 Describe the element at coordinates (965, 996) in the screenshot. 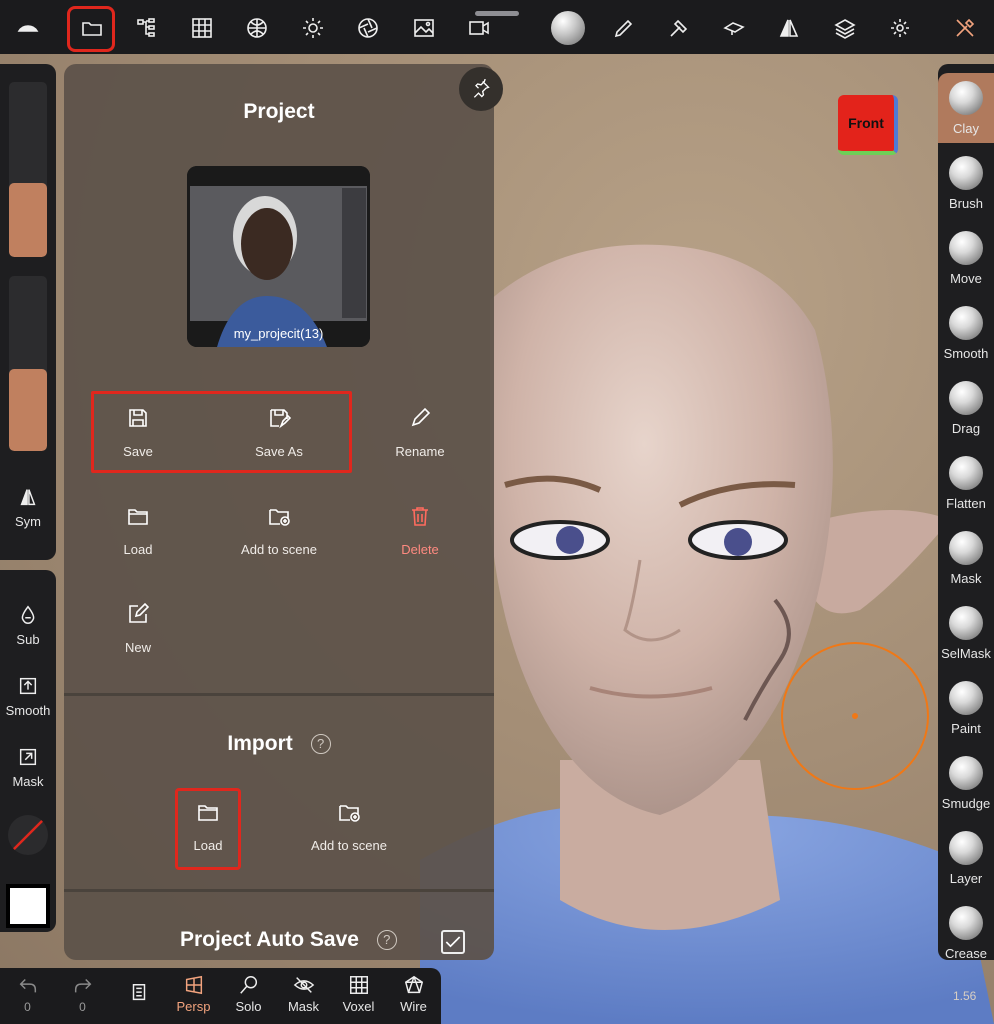

I see `version-label: 1.56` at that location.